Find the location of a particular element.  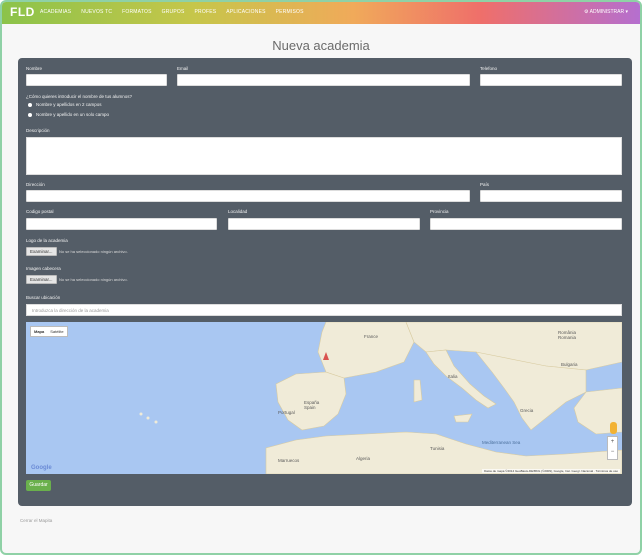

email-label: Email is located at coordinates (183, 68).